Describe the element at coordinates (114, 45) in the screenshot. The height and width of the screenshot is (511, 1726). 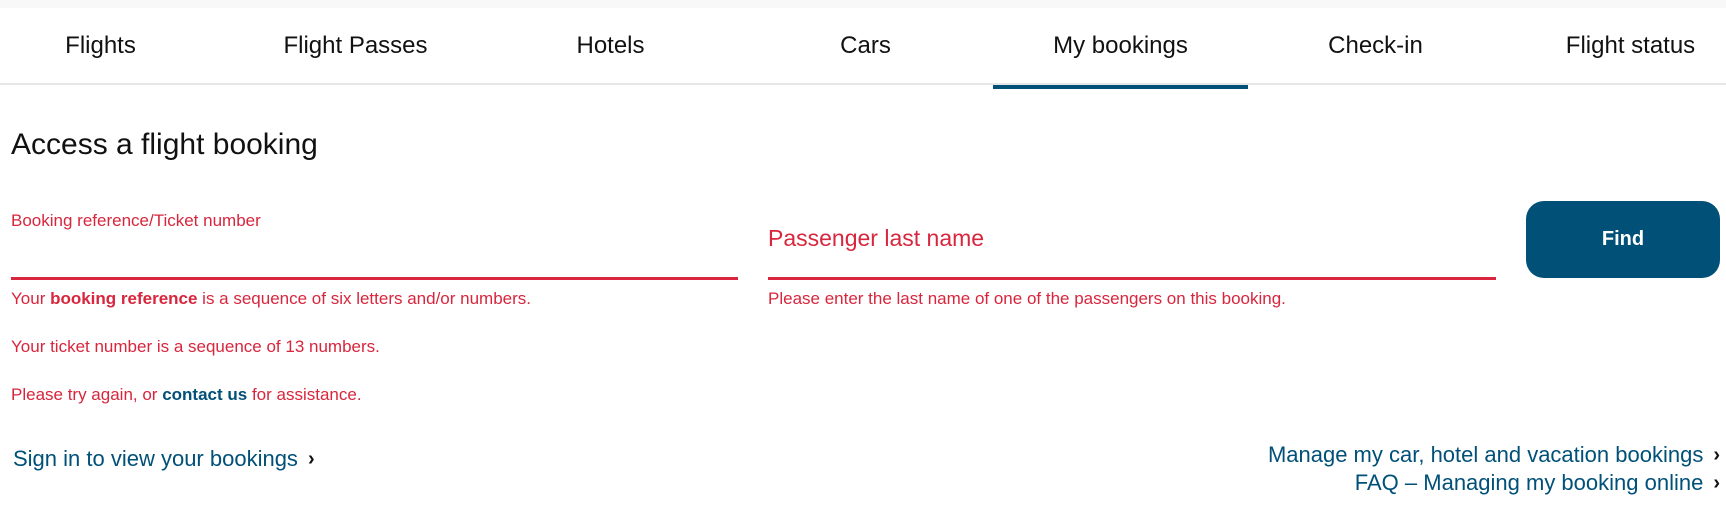
I see `tab-flights: Flights` at that location.